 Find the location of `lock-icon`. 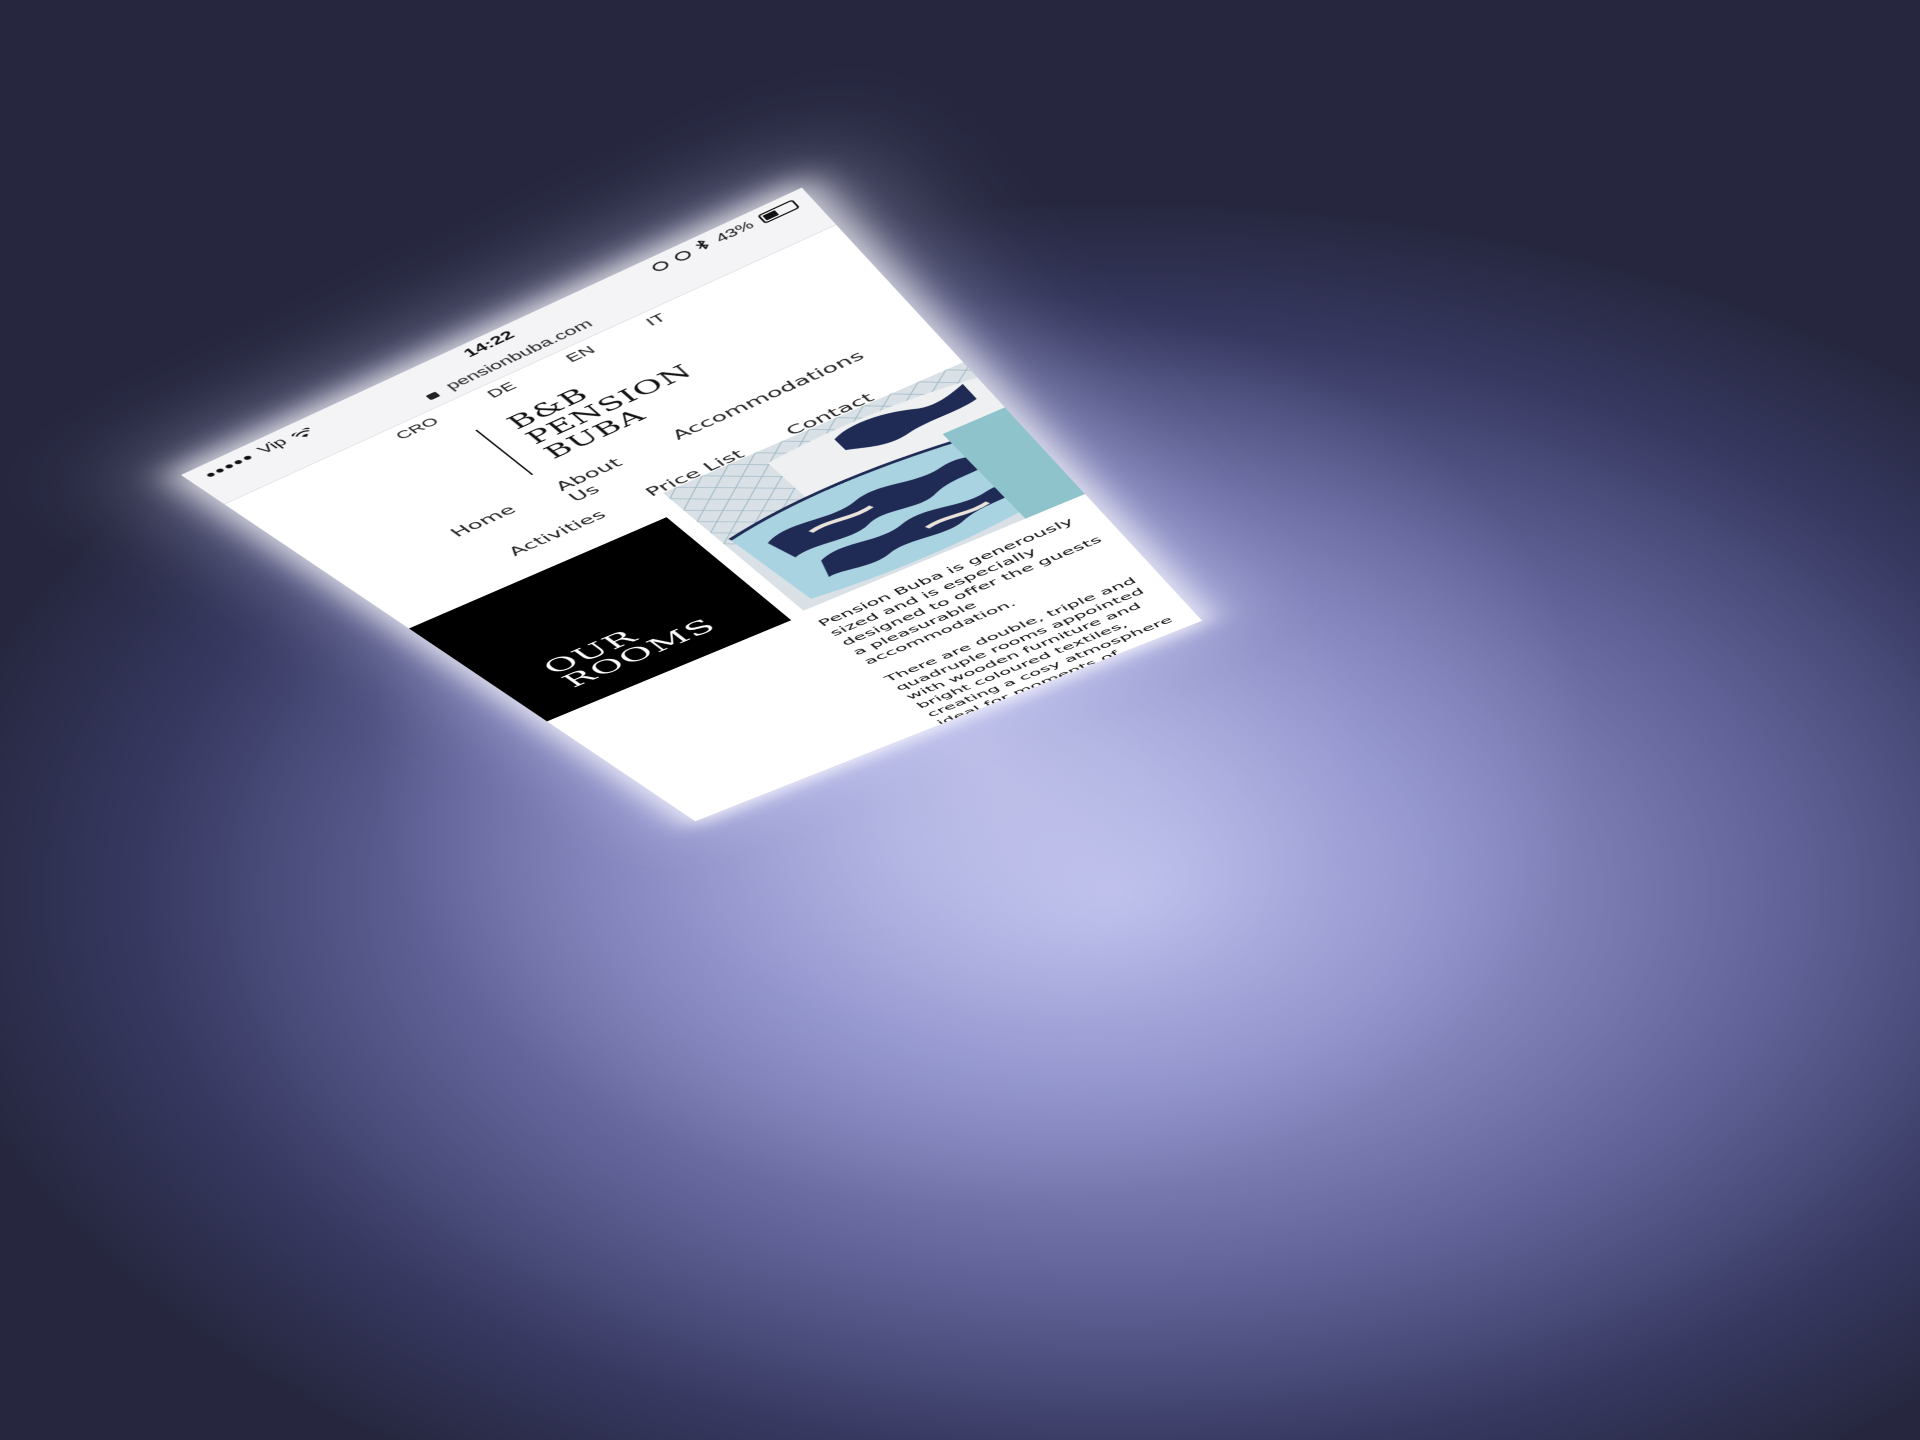

lock-icon is located at coordinates (433, 396).